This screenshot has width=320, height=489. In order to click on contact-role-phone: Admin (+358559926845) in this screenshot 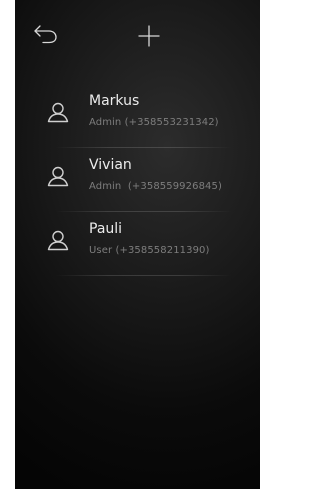, I will do `click(155, 186)`.